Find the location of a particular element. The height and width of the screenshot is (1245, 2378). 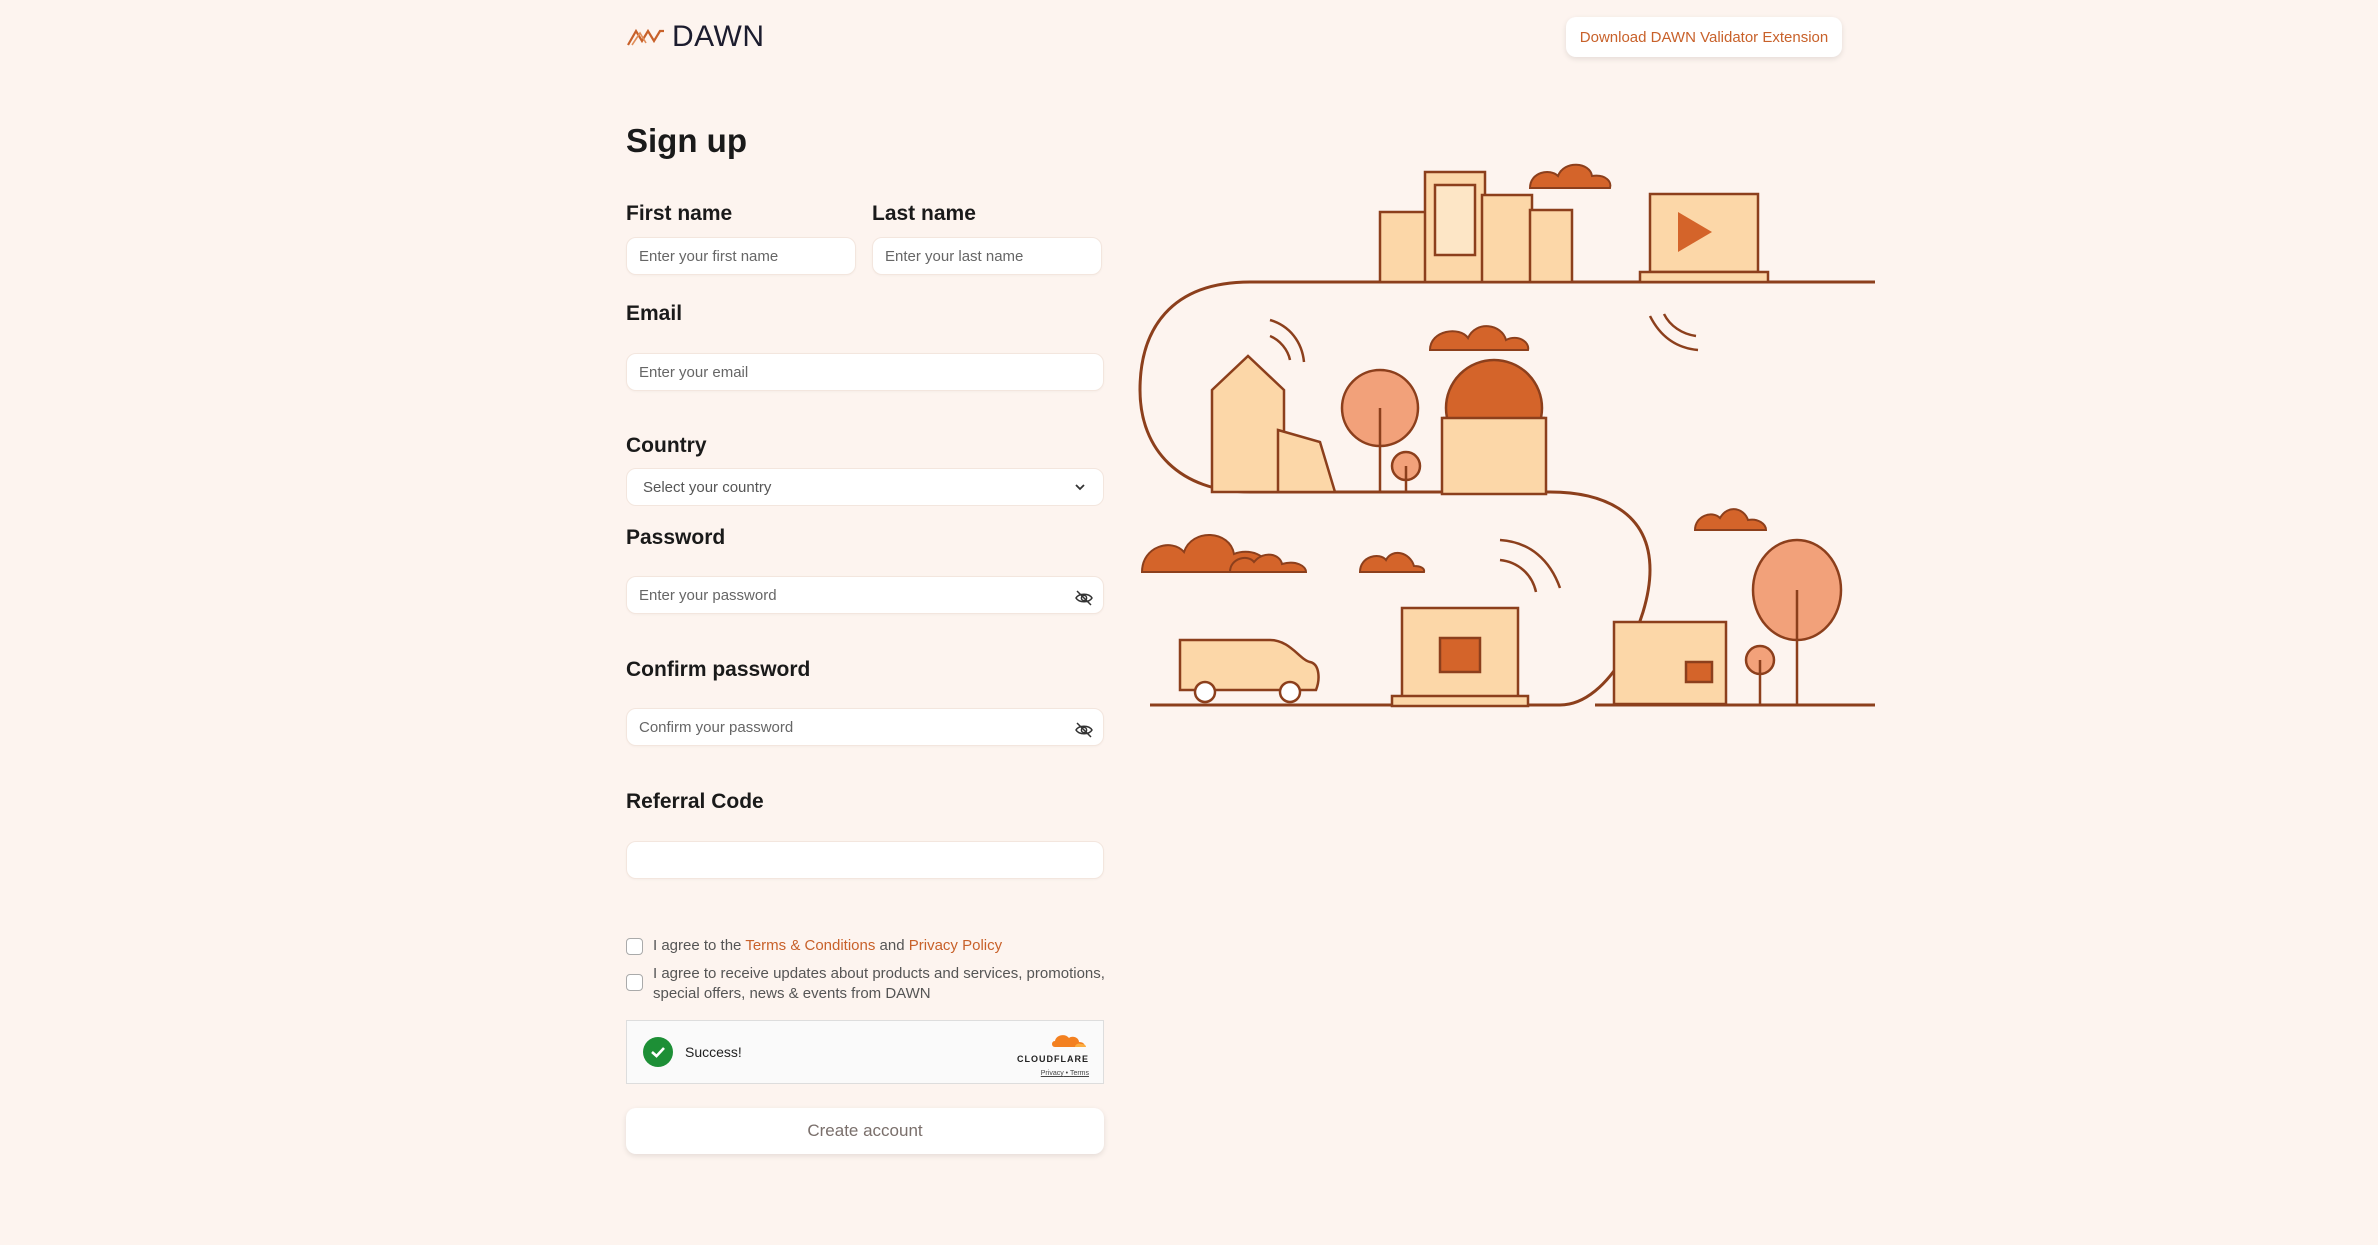

dawn-logo-icon is located at coordinates (645, 37).